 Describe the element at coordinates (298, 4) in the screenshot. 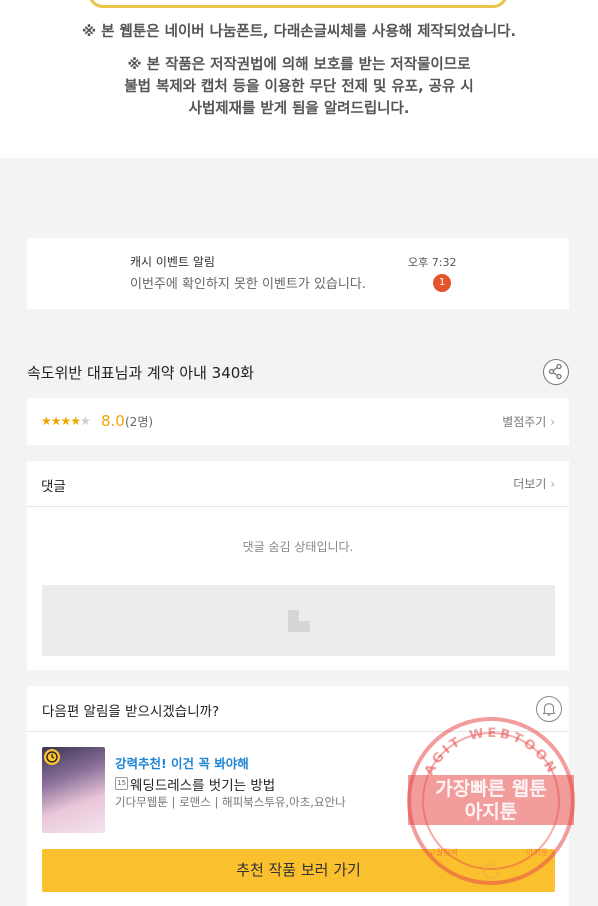

I see `top-pill-border` at that location.